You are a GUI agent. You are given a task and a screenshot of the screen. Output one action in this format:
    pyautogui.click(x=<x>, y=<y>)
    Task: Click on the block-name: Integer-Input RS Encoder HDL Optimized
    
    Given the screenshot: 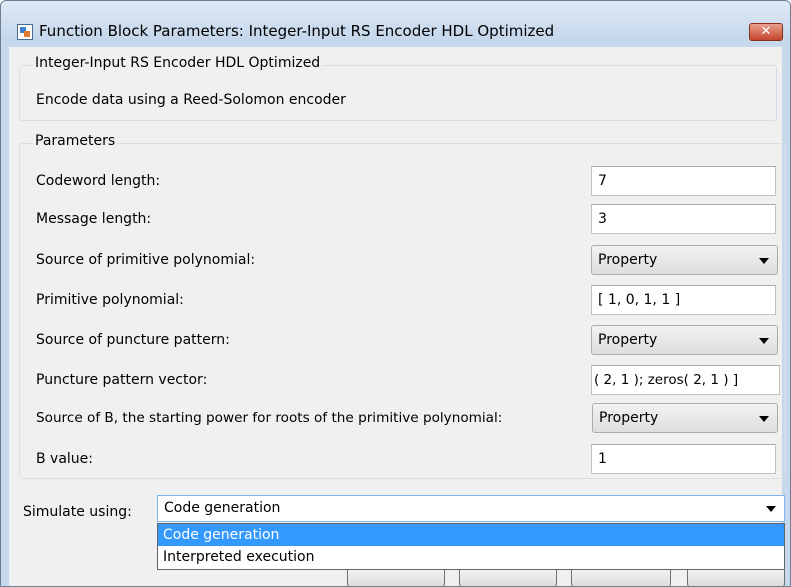 What is the action you would take?
    pyautogui.click(x=178, y=63)
    